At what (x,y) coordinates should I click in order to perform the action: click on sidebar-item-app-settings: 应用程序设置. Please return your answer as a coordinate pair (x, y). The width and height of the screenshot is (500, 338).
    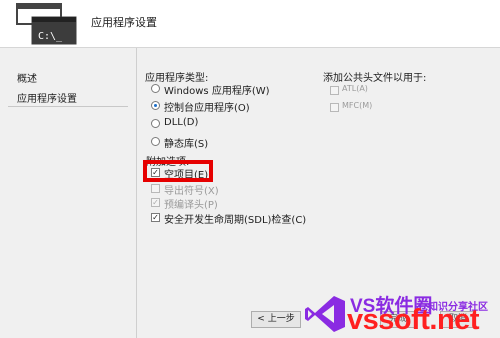
    Looking at the image, I should click on (47, 97).